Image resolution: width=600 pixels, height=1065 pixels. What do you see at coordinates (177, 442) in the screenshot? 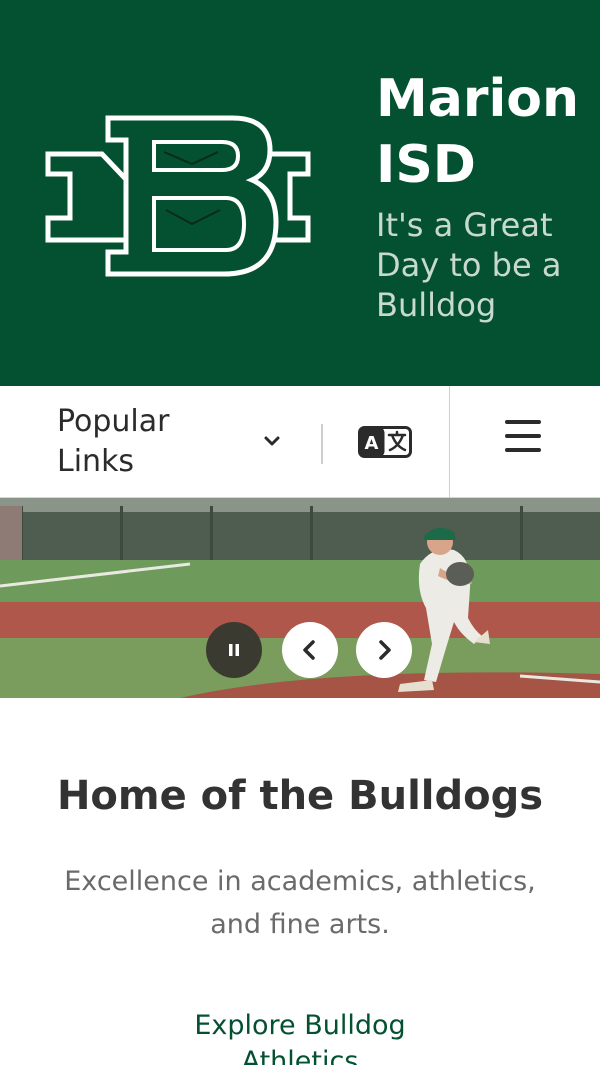
I see `popular-links-dropdown: Popular Links` at bounding box center [177, 442].